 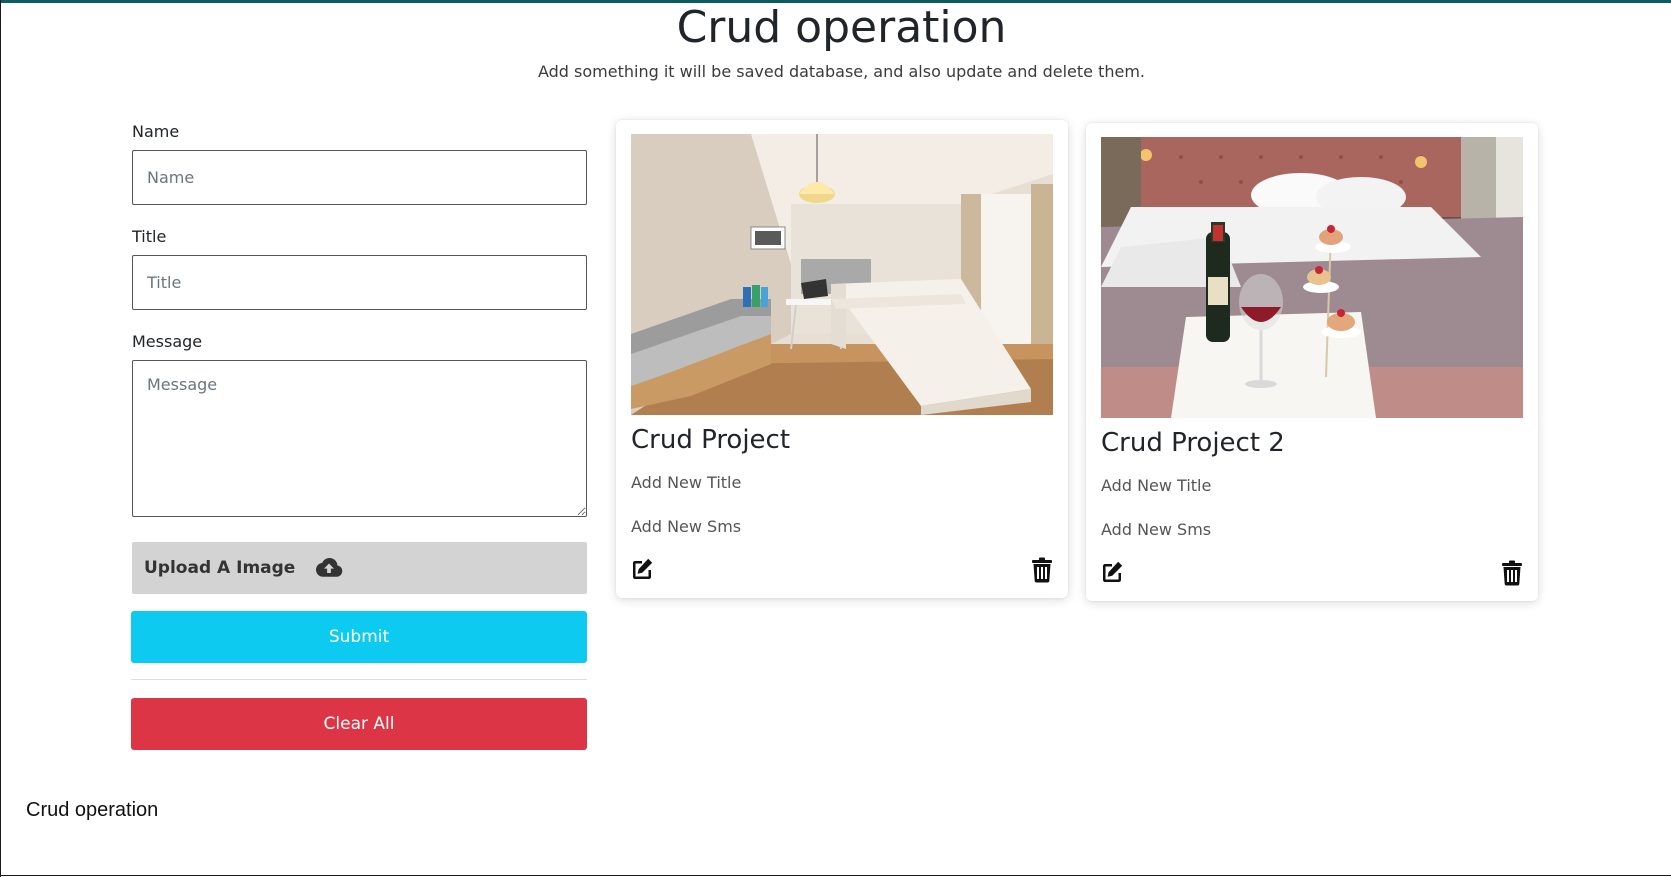 What do you see at coordinates (149, 236) in the screenshot?
I see `title-label: Title` at bounding box center [149, 236].